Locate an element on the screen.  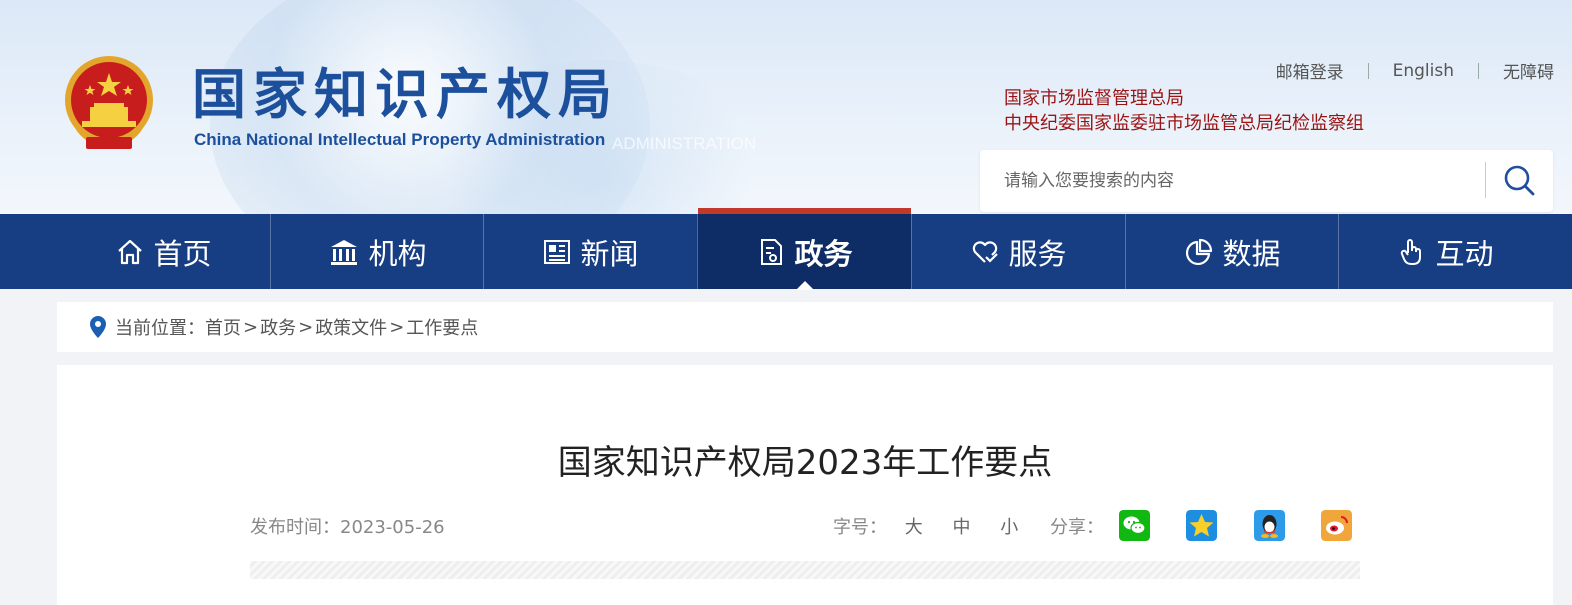
breadcrumb: 当前位置： 首页 > 政务 > 政策文件 > 工作要点 is located at coordinates (805, 327).